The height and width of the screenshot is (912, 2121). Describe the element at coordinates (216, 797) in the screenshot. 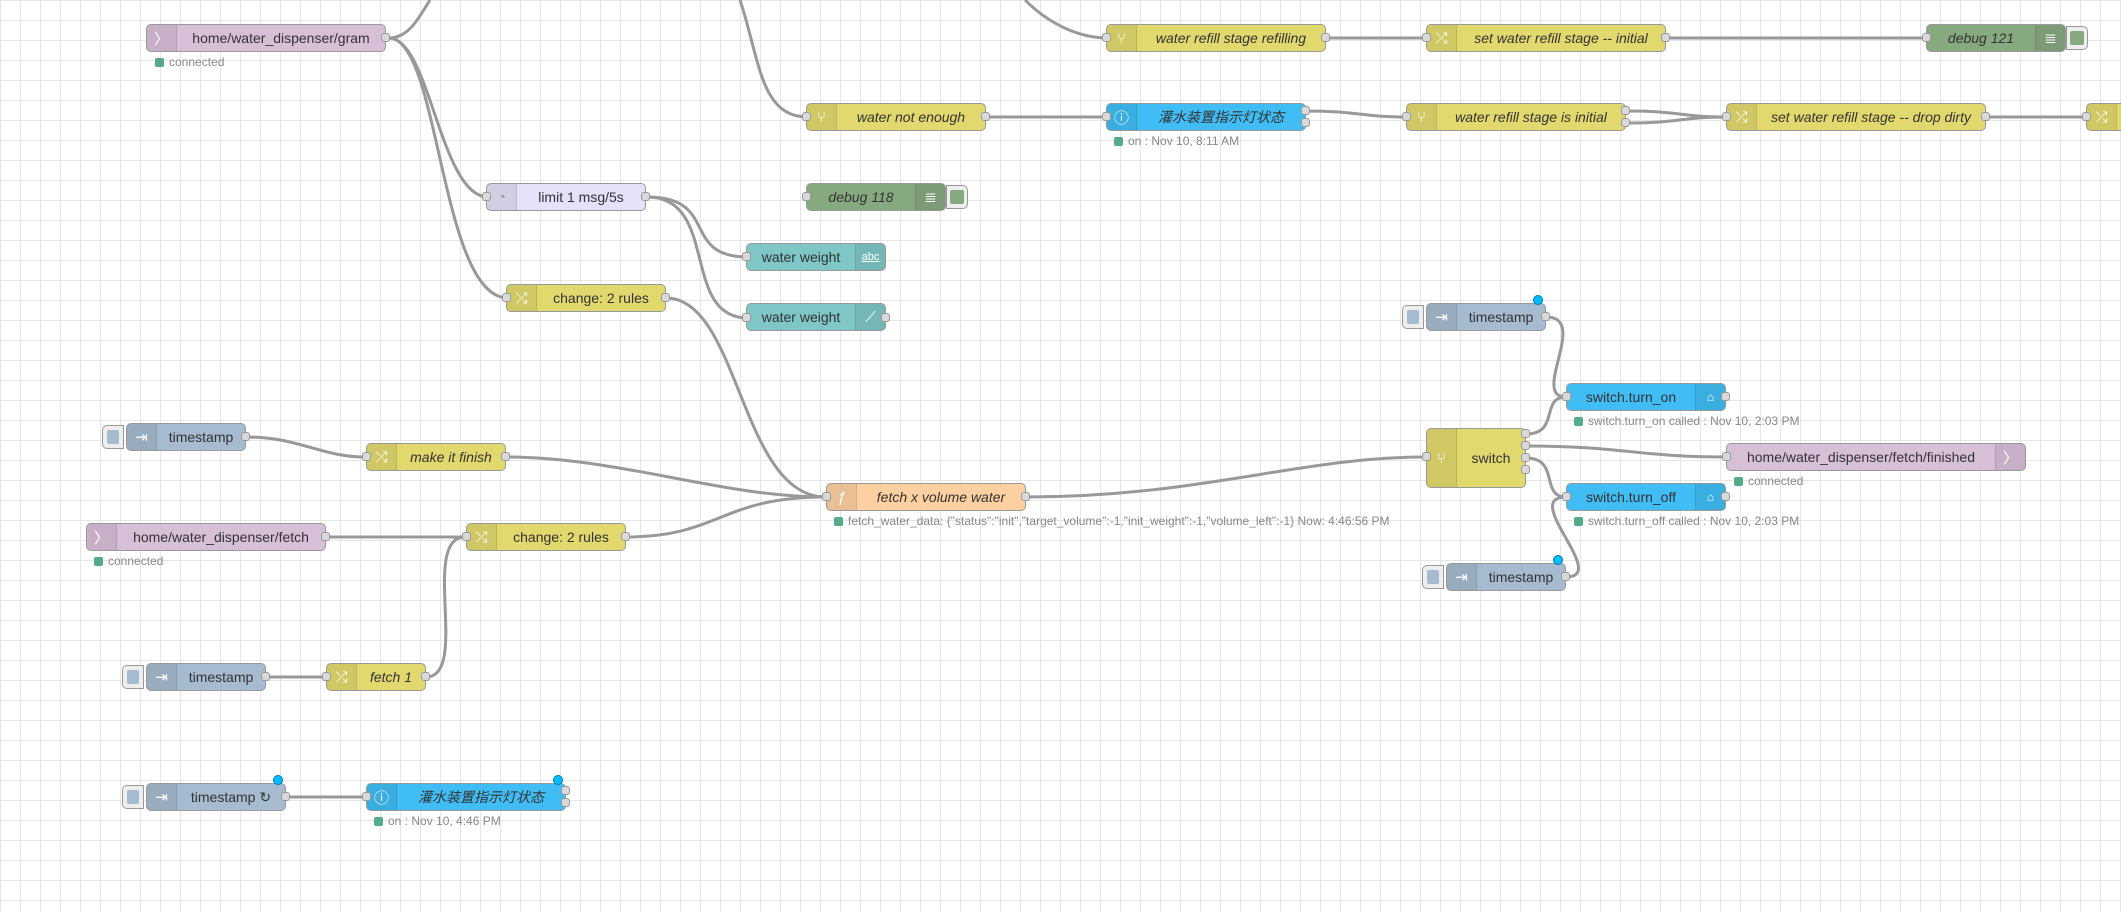

I see `inject-node-timestamp-repeat: ⇥ timestamp ↻` at that location.